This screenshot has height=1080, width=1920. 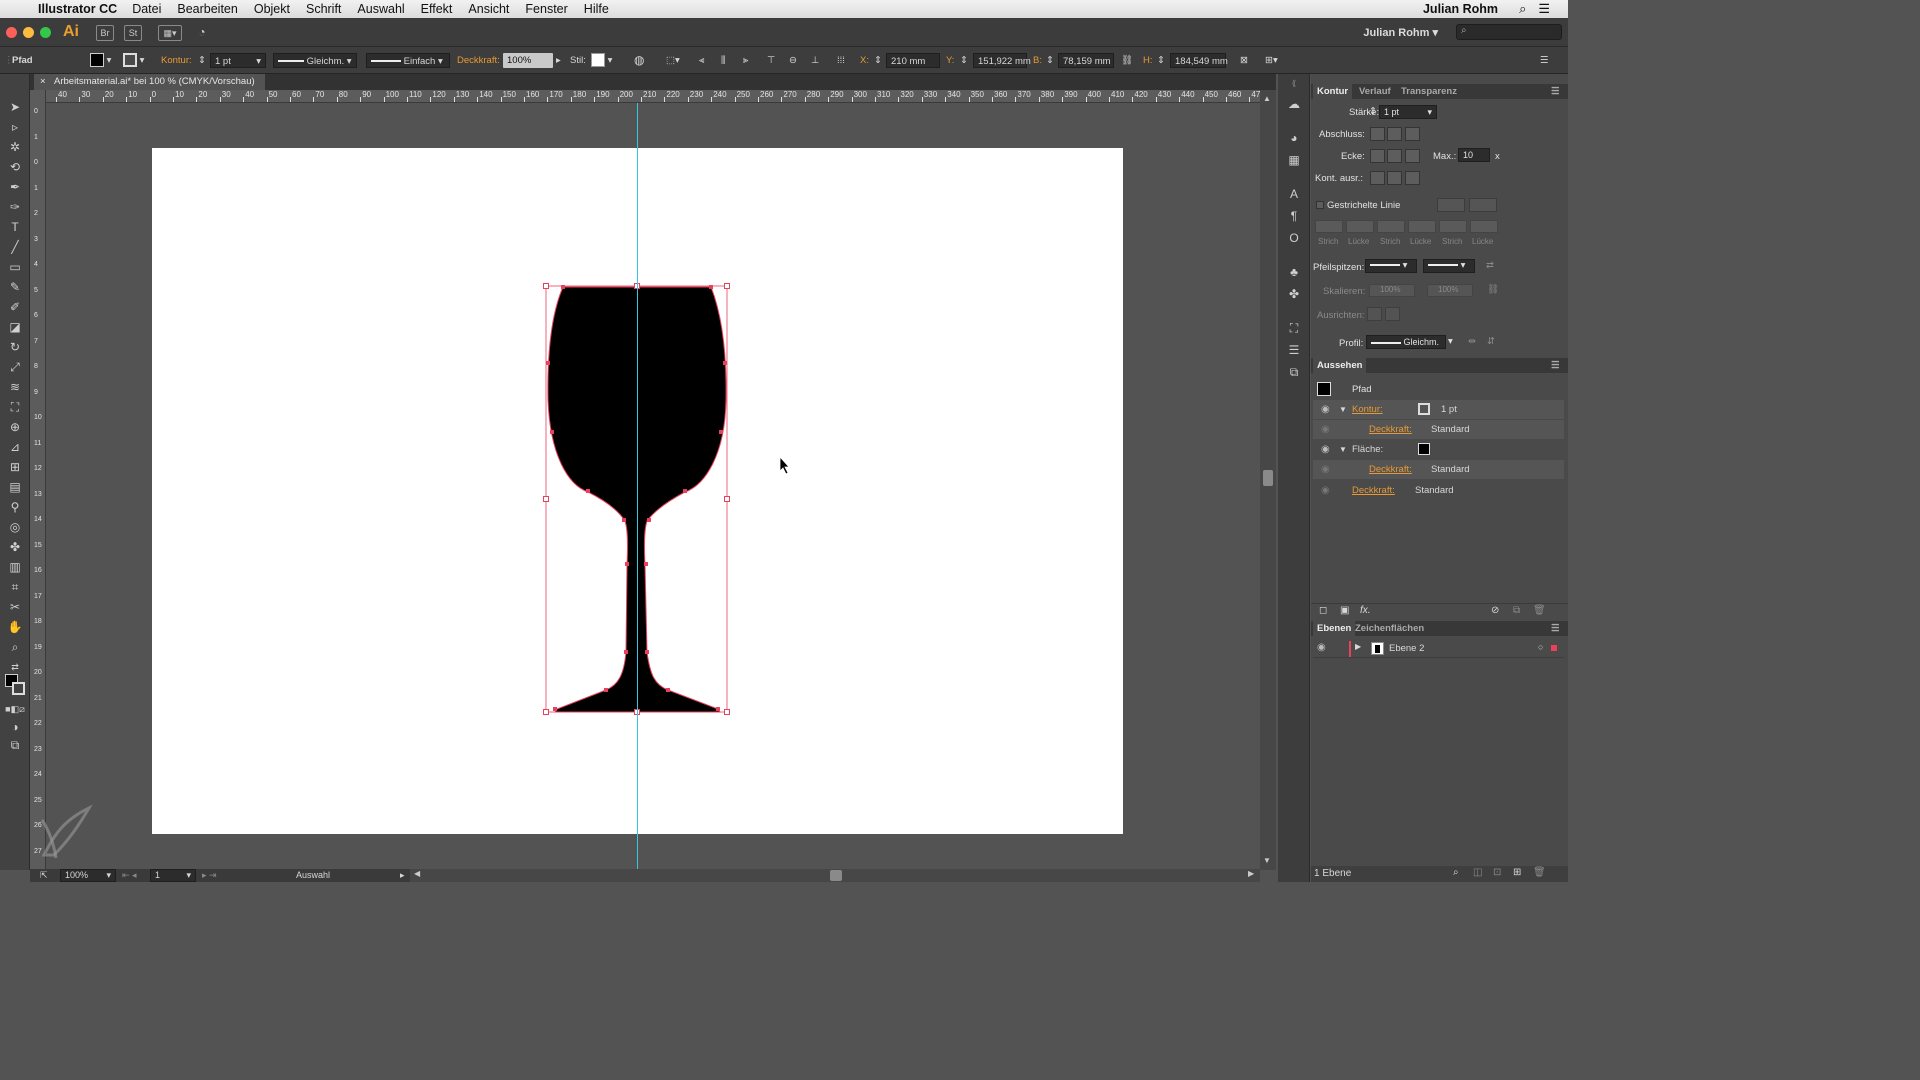 I want to click on miter-join-button, so click(x=1377, y=156).